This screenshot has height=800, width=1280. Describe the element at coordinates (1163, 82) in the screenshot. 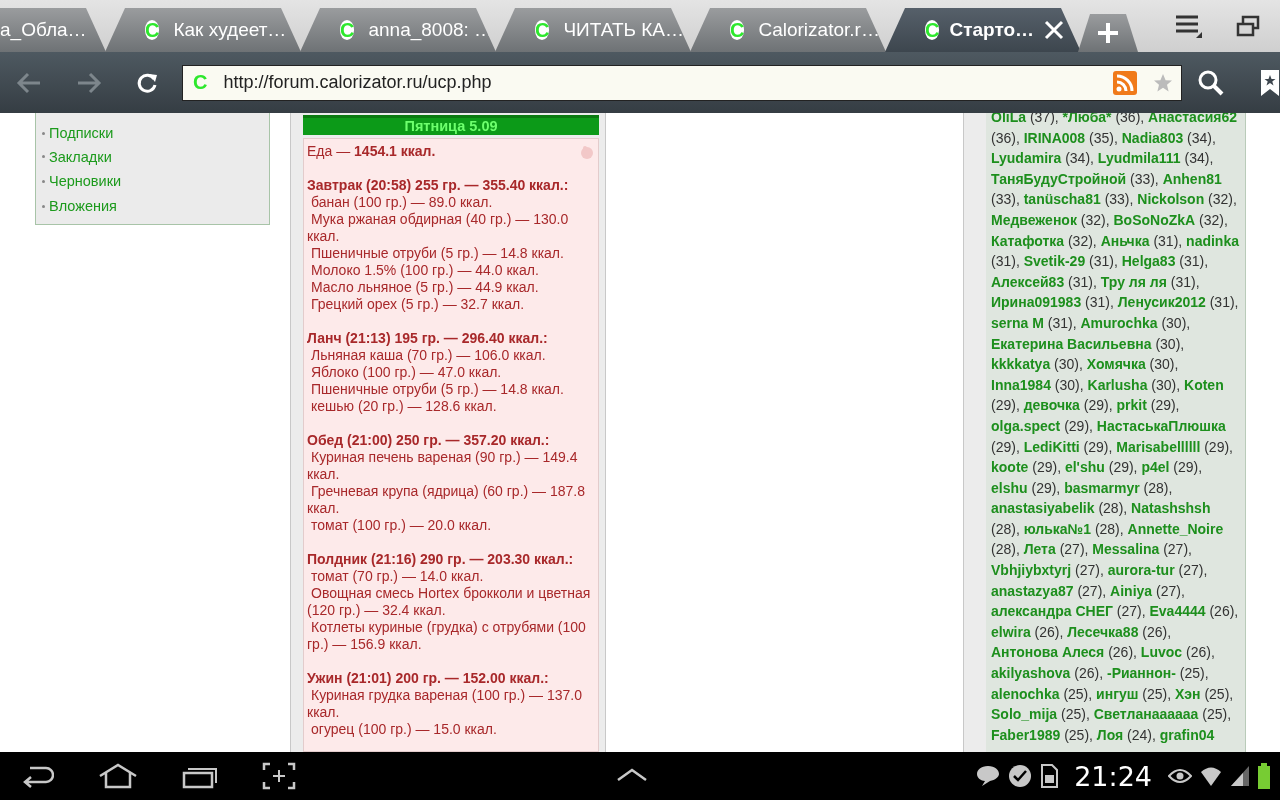

I see `star-icon` at that location.